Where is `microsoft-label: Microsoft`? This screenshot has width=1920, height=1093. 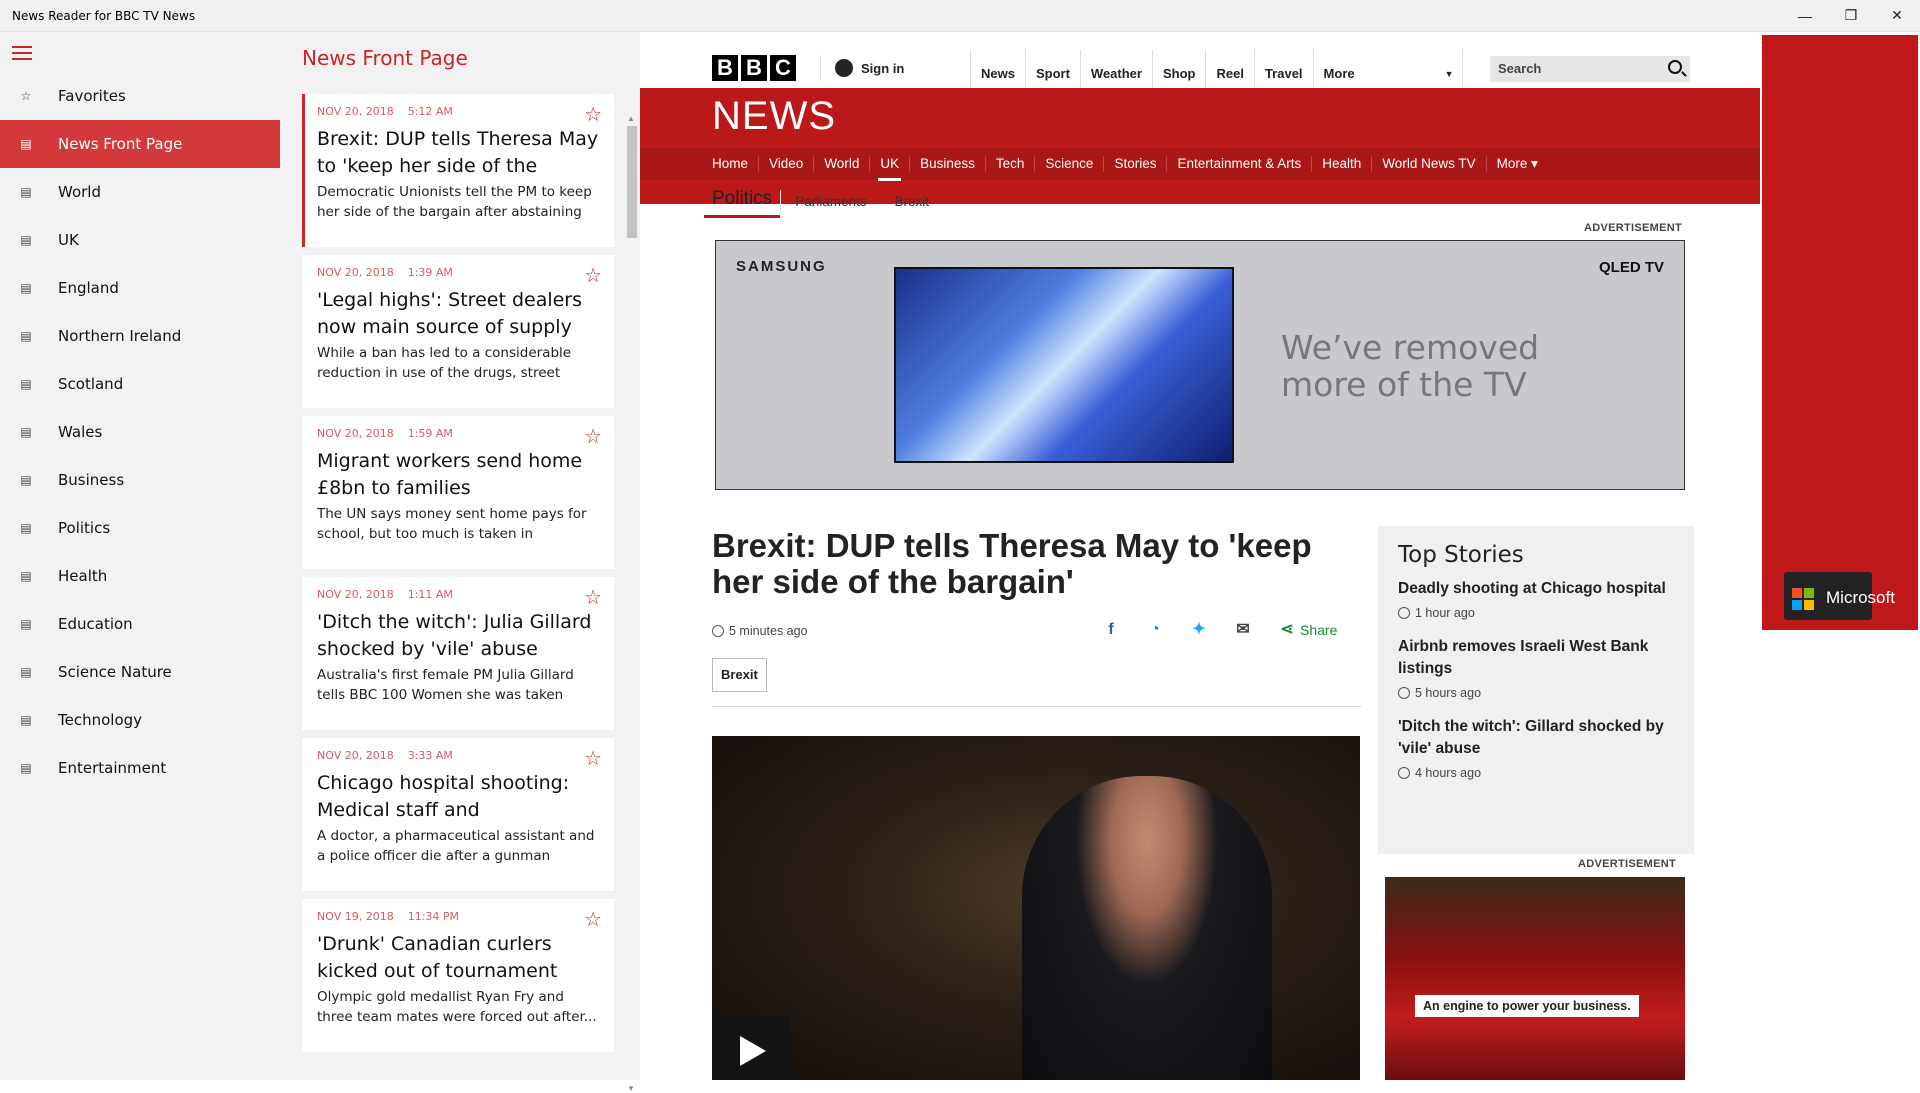
microsoft-label: Microsoft is located at coordinates (1860, 597).